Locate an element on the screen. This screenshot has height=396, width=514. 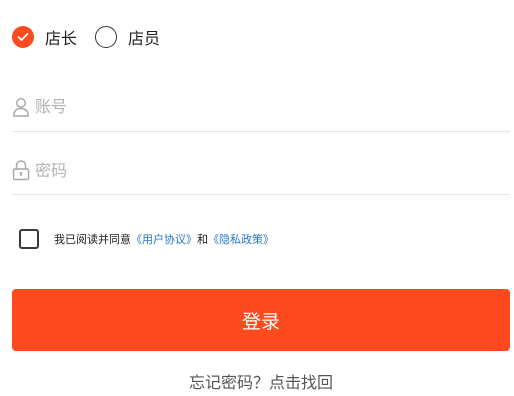
account-field is located at coordinates (261, 107).